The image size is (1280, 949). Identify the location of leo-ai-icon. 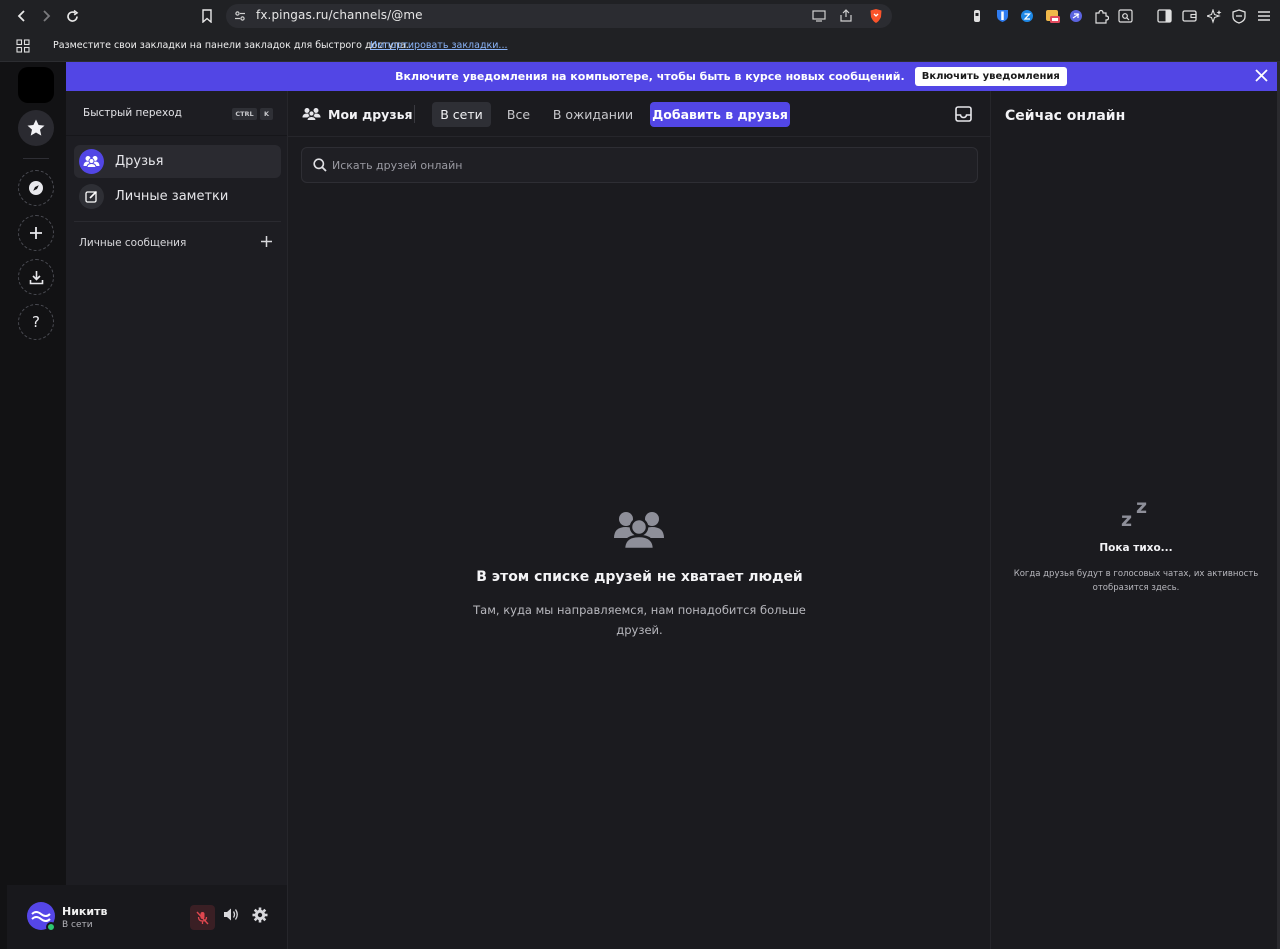
(1214, 16).